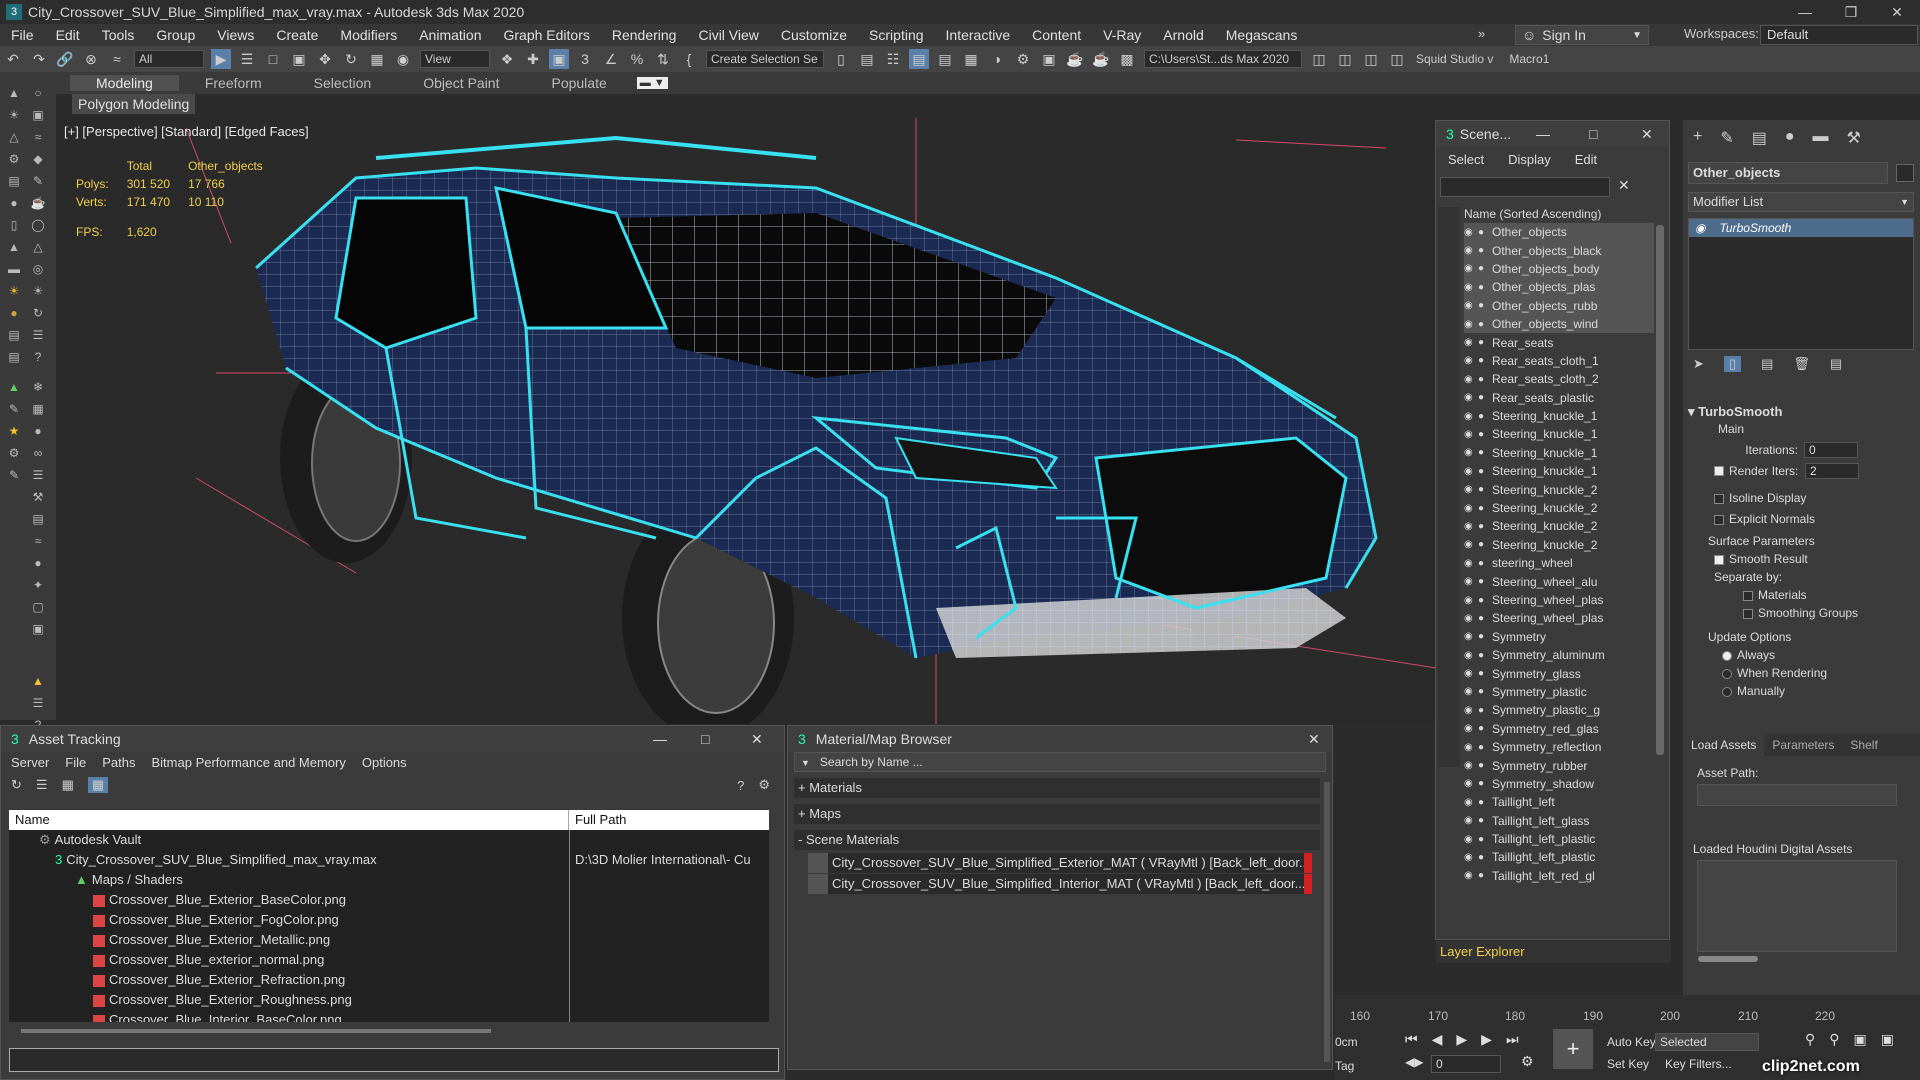  Describe the element at coordinates (343, 83) in the screenshot. I see `tab-selection: Selection` at that location.